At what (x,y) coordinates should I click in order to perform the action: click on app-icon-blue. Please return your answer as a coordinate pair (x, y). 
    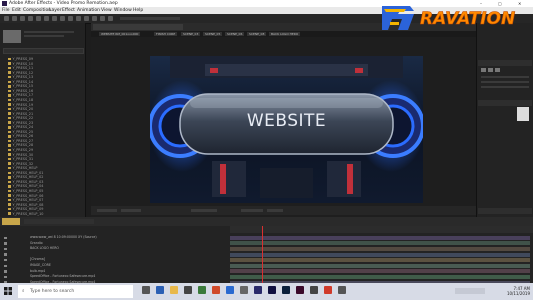
    Looking at the image, I should click on (230, 290).